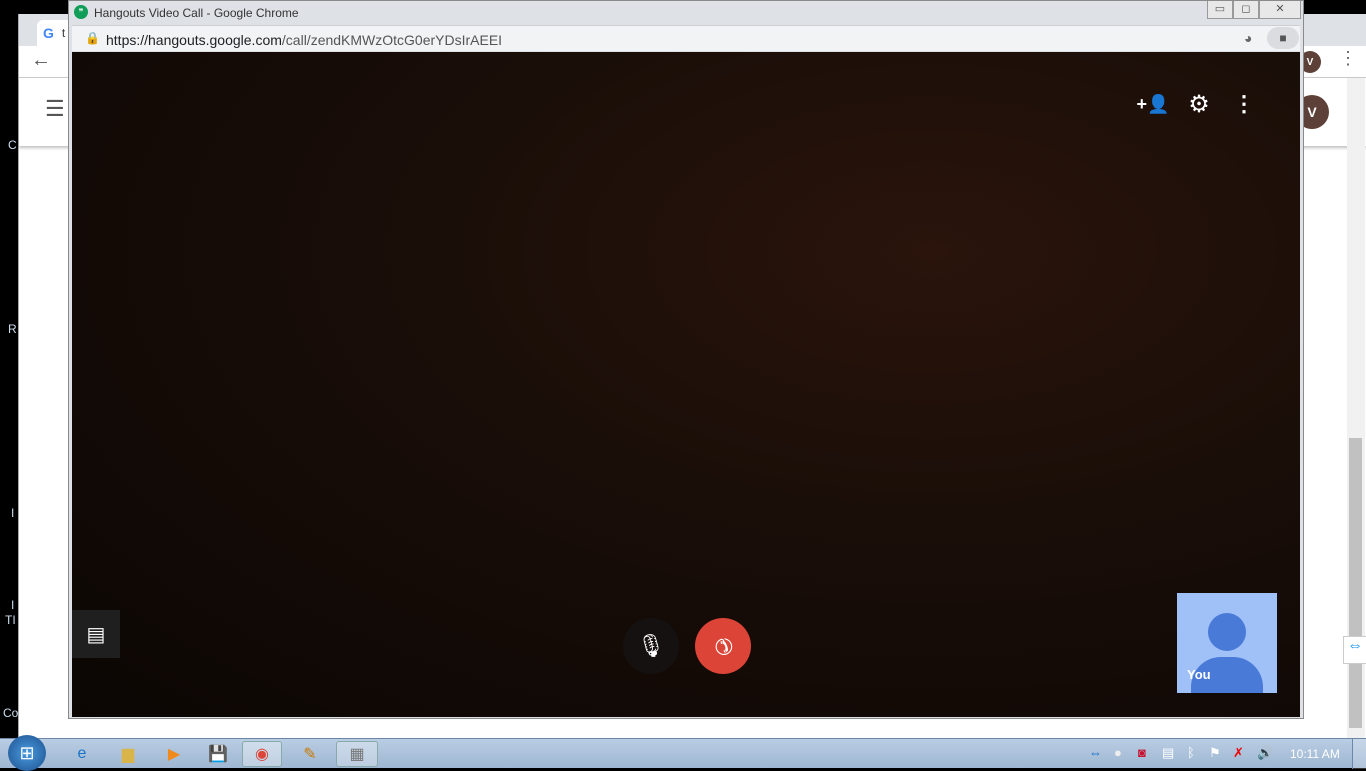 Image resolution: width=1366 pixels, height=771 pixels. What do you see at coordinates (27, 753) in the screenshot?
I see `start-button: ⊞` at bounding box center [27, 753].